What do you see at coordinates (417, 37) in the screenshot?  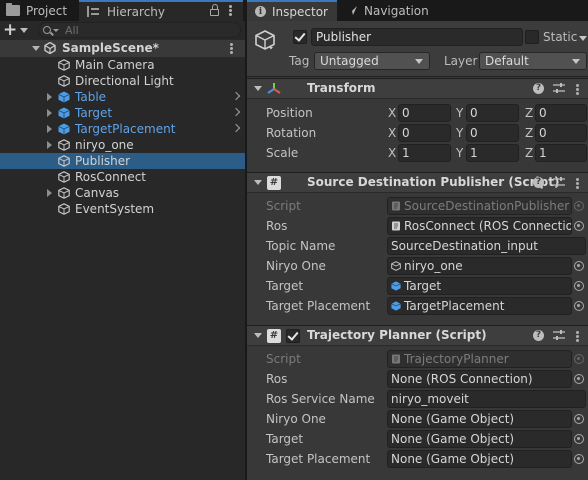 I see `object-name-field: Publisher` at bounding box center [417, 37].